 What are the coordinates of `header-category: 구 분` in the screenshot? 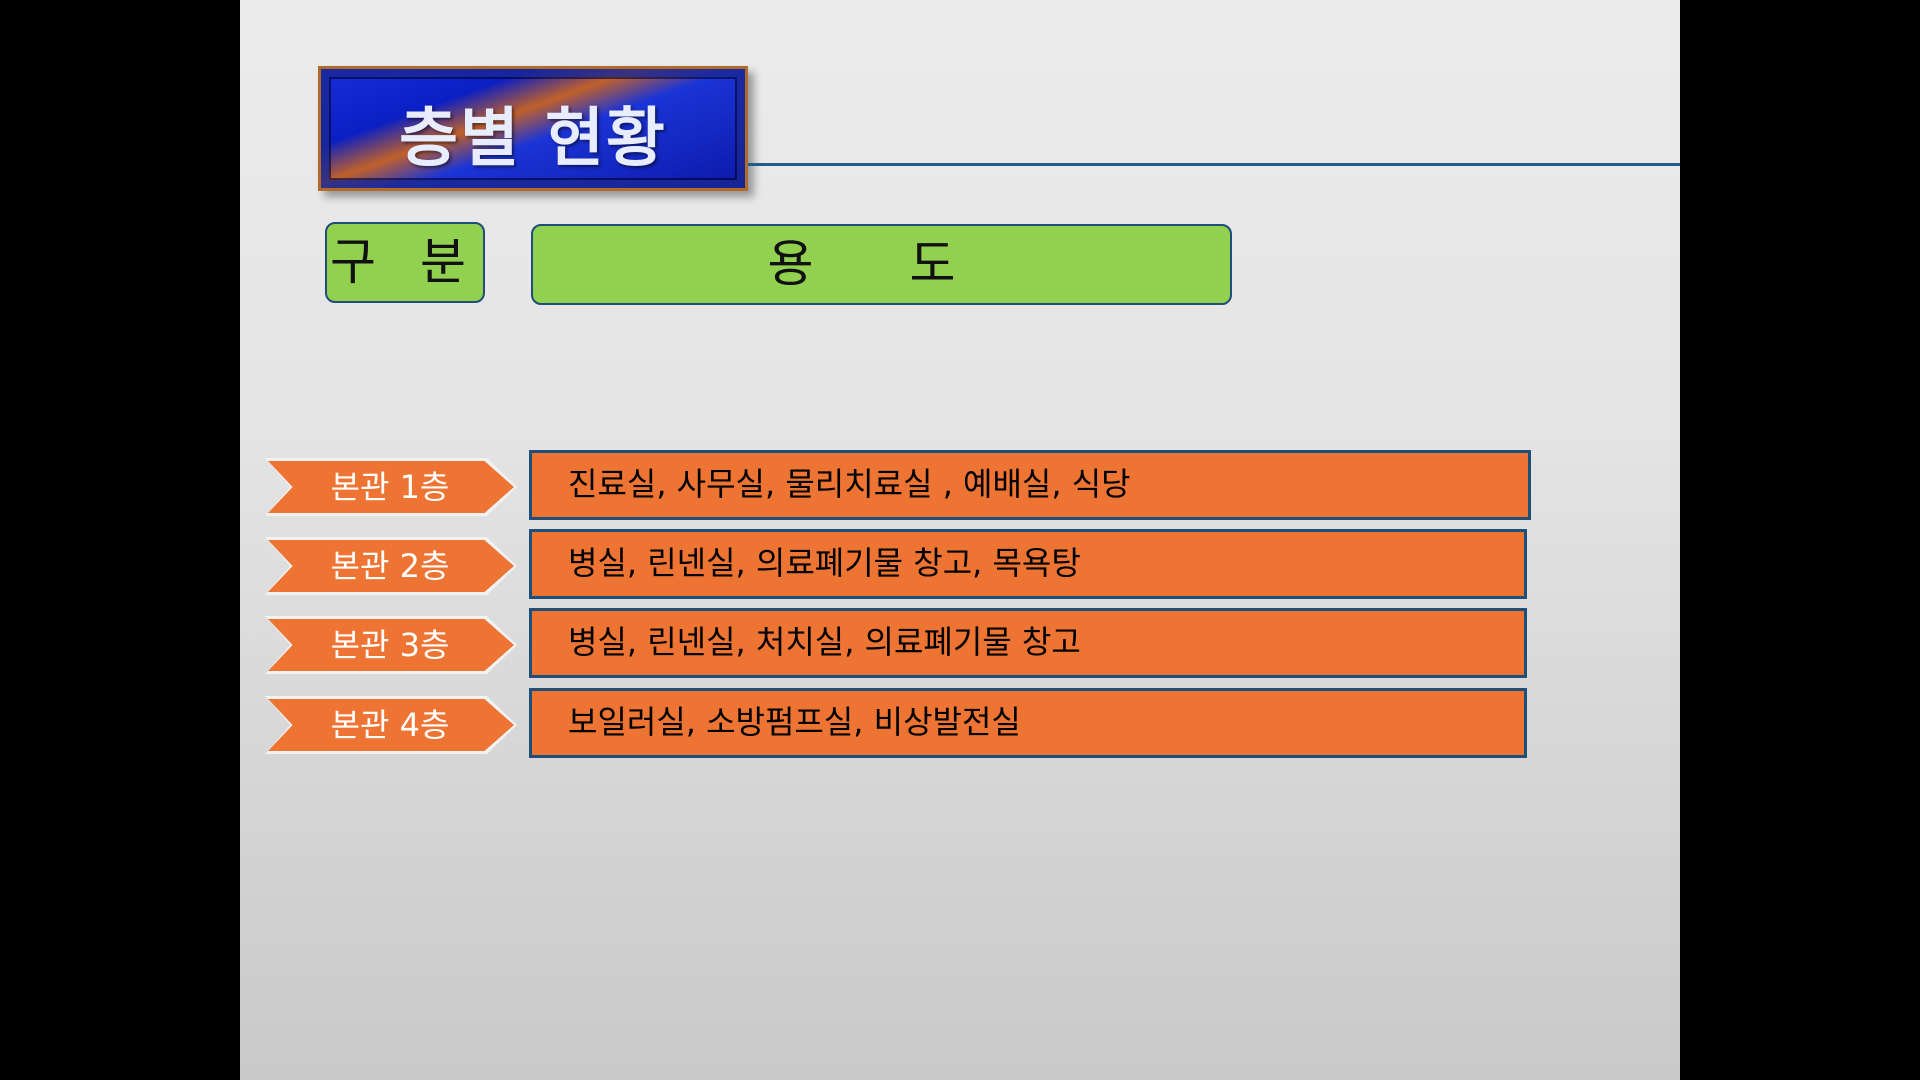 It's located at (405, 262).